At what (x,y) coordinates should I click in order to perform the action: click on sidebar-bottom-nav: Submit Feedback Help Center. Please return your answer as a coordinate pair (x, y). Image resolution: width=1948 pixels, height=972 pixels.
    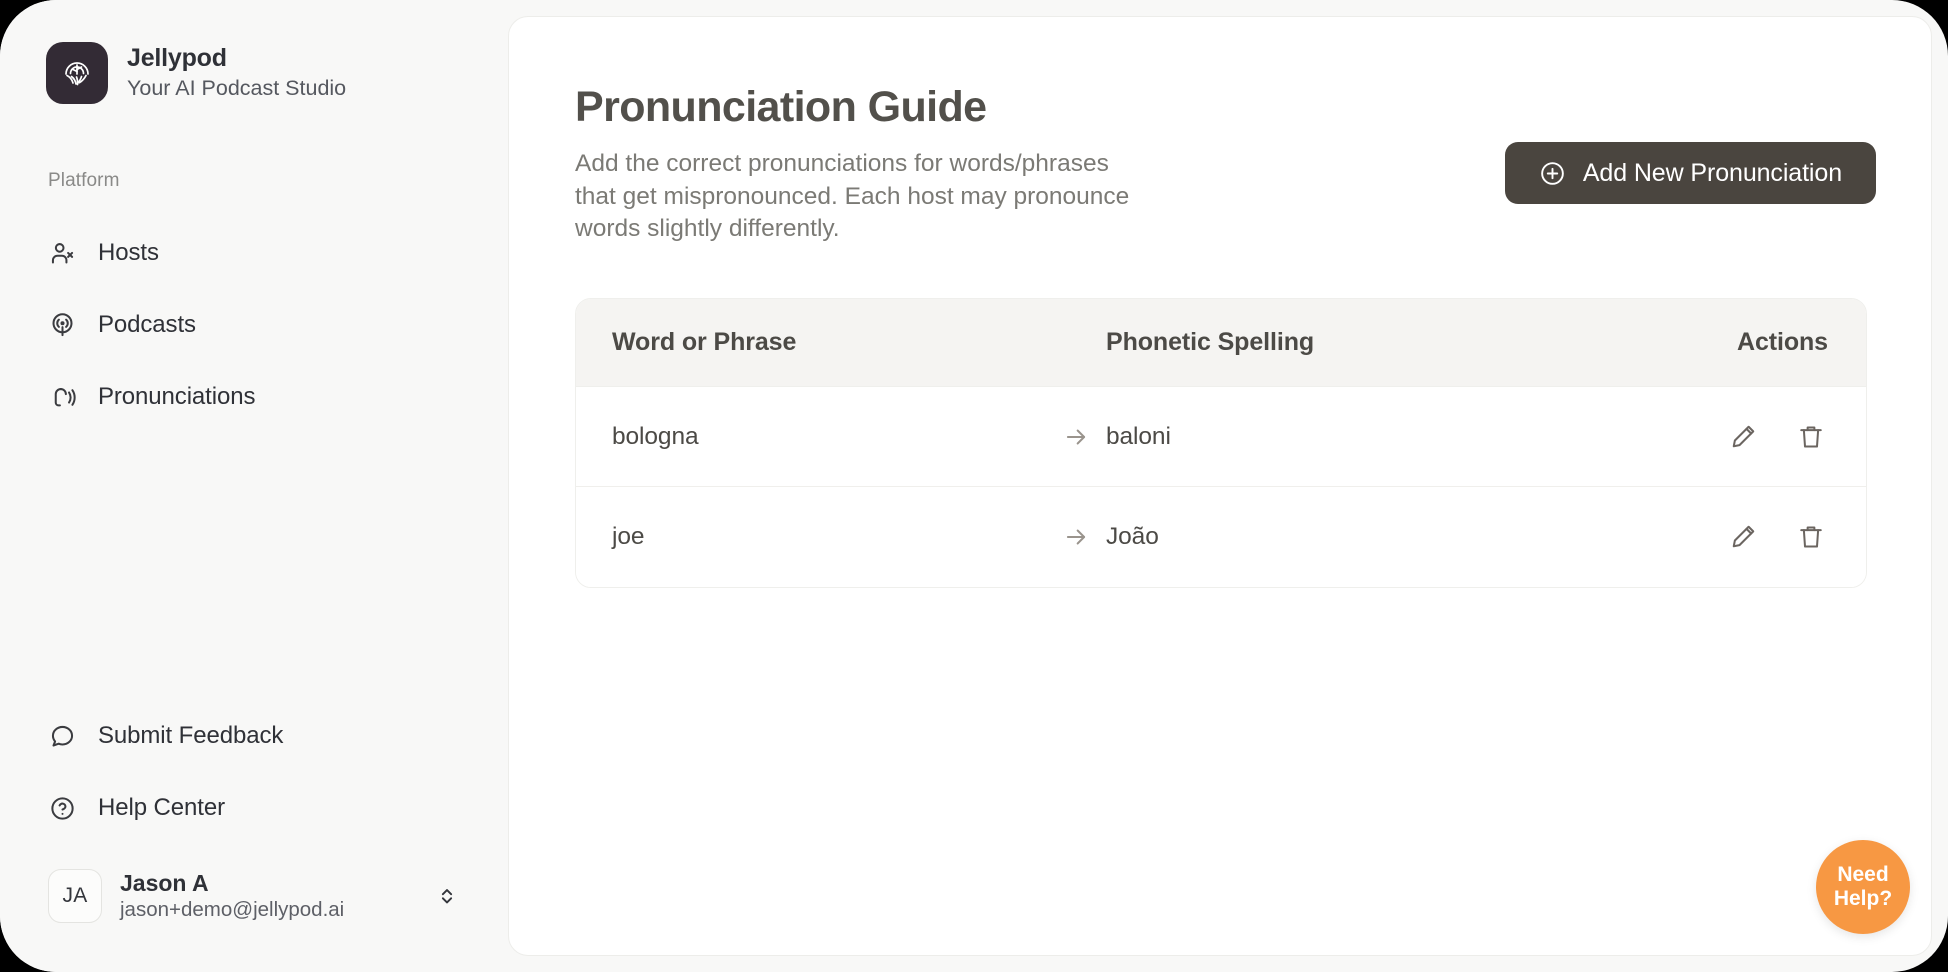
    Looking at the image, I should click on (254, 780).